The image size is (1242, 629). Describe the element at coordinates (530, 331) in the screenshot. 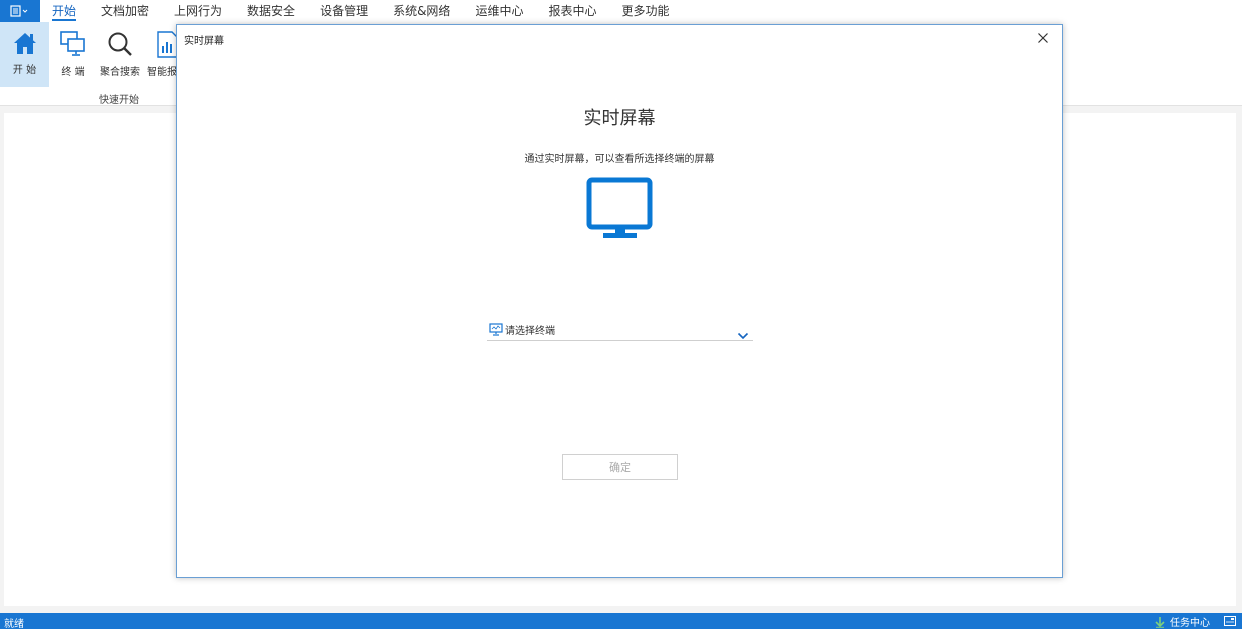

I see `terminal-select-placeholder: 请选择终端` at that location.